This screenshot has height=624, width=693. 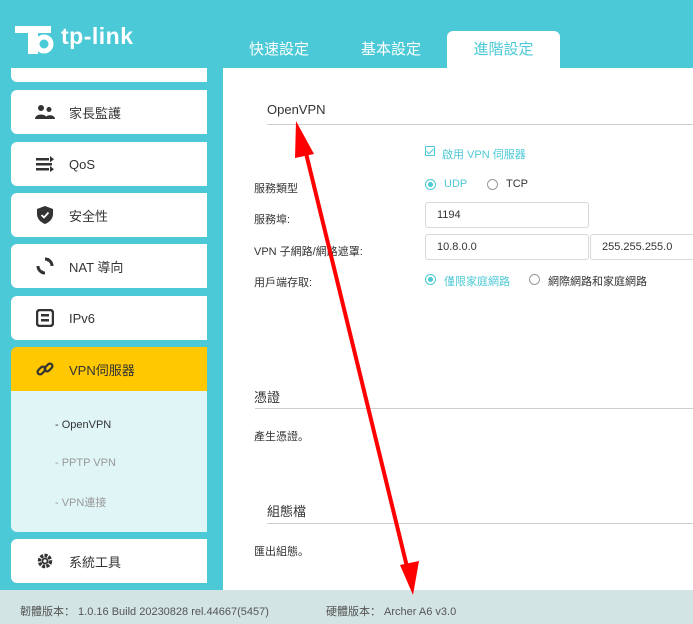 What do you see at coordinates (492, 184) in the screenshot?
I see `service-type-tcp-radio` at bounding box center [492, 184].